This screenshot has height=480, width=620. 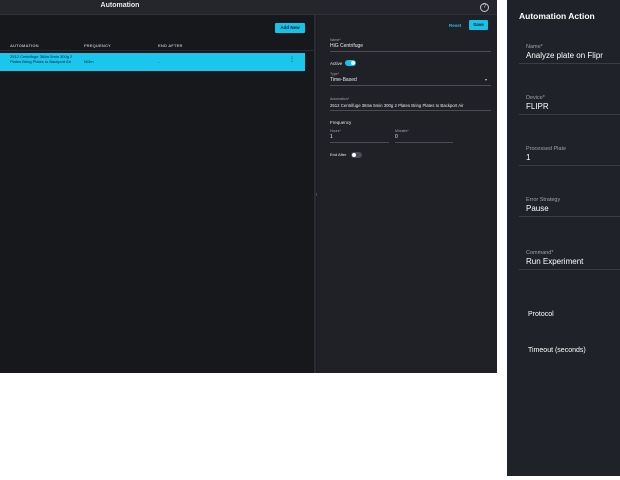 What do you see at coordinates (89, 61) in the screenshot?
I see `cell-frequency: N/3m` at bounding box center [89, 61].